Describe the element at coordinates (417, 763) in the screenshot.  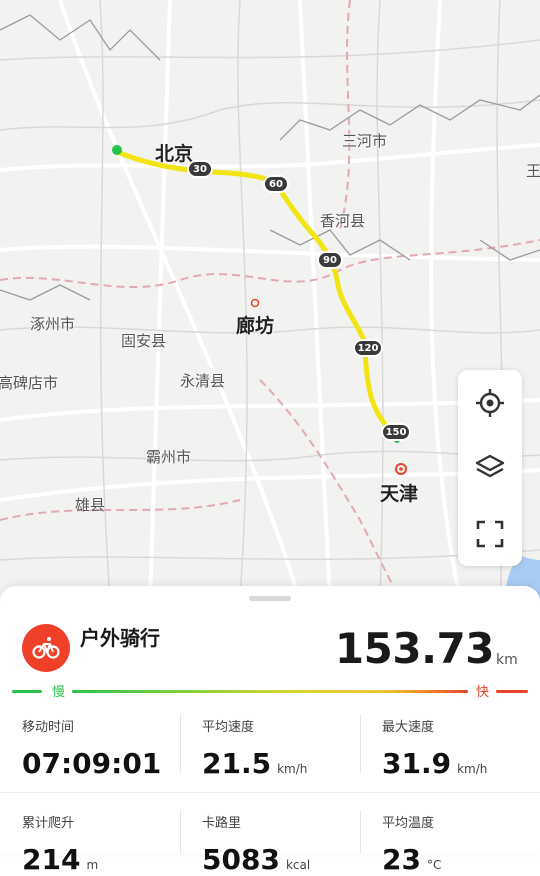
I see `stat-value: 31.9` at that location.